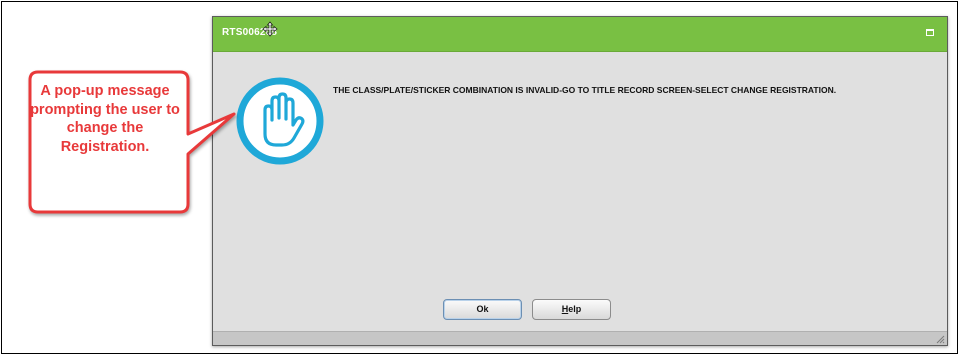 The image size is (961, 357). What do you see at coordinates (930, 32) in the screenshot?
I see `restore-window-icon` at bounding box center [930, 32].